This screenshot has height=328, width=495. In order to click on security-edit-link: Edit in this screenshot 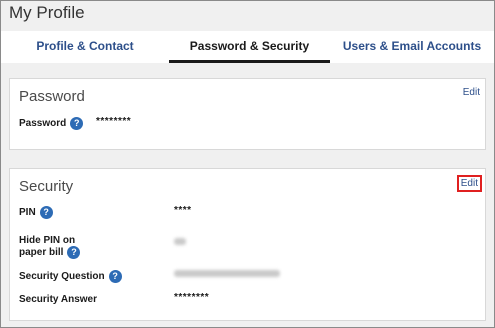, I will do `click(469, 183)`.